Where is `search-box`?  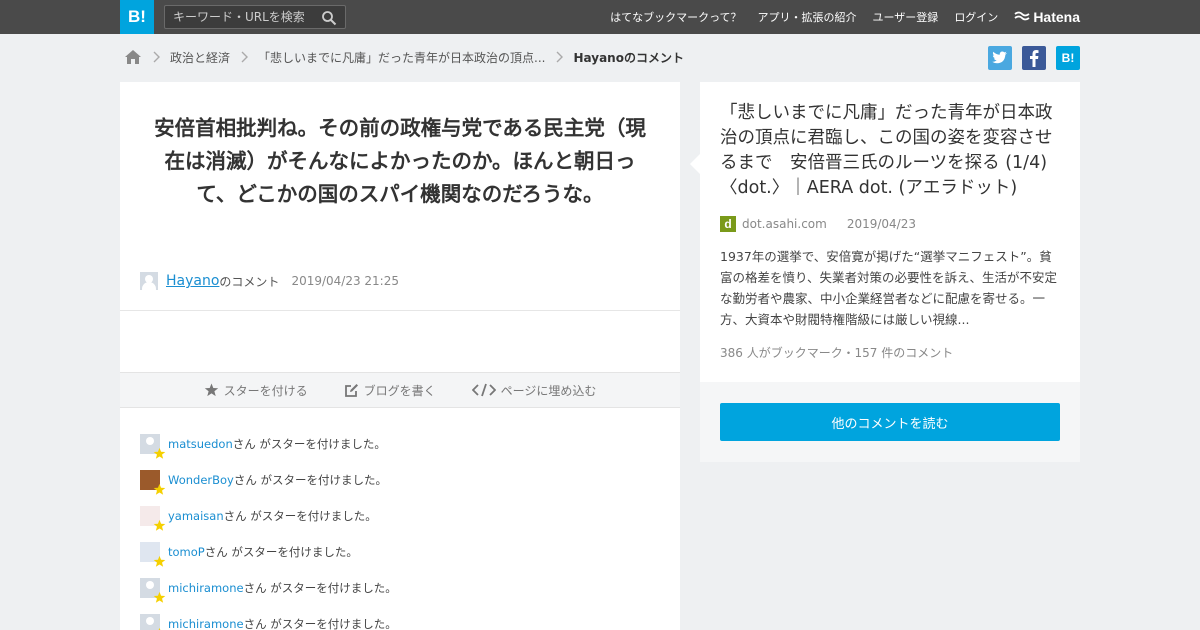
search-box is located at coordinates (255, 17).